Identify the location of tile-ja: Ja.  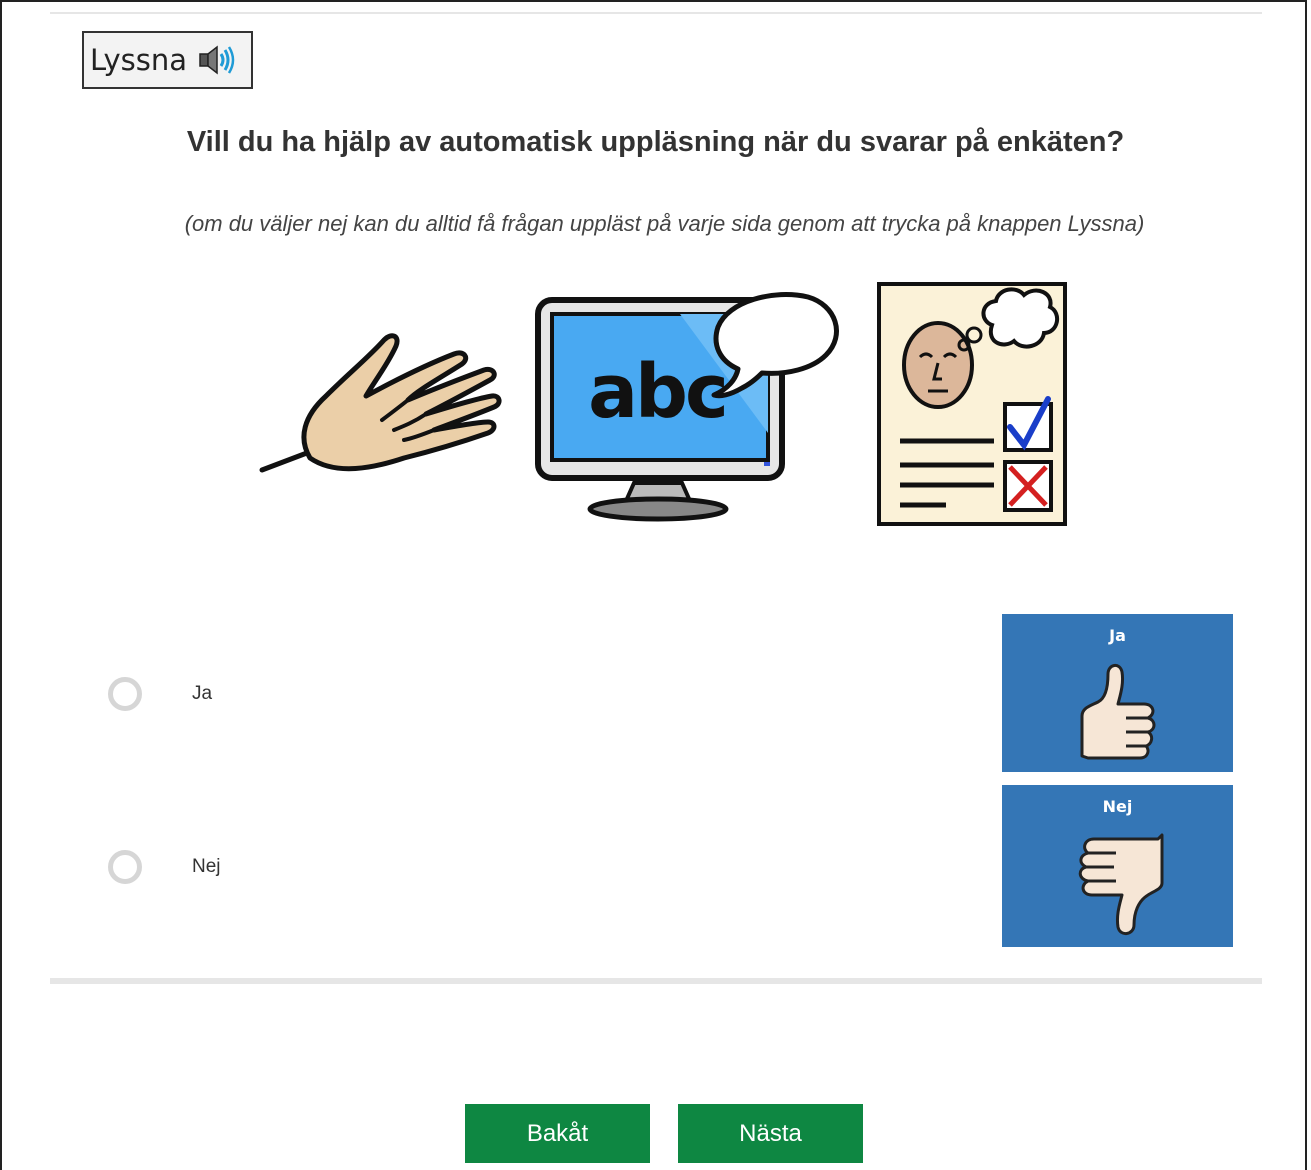
(1117, 693).